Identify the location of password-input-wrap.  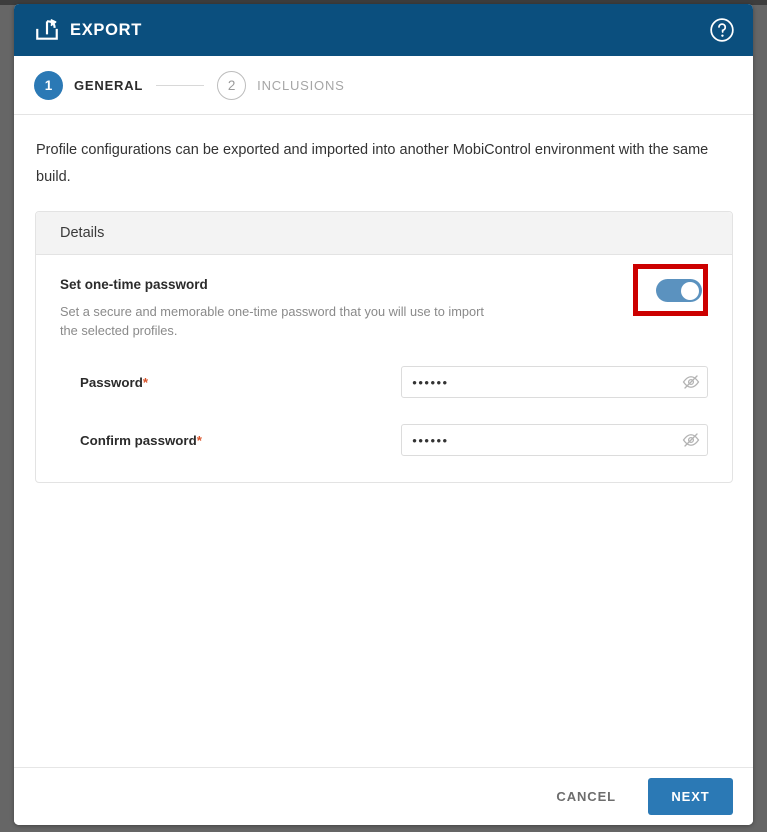
(554, 382).